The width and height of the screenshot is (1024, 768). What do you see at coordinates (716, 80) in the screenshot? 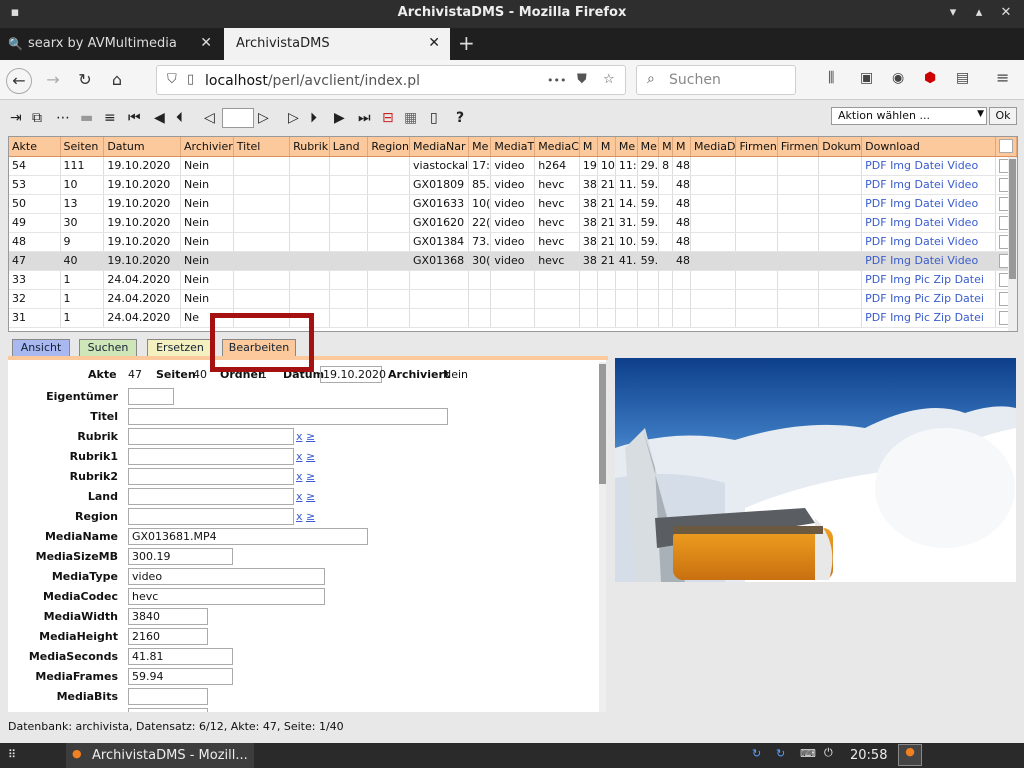
I see `search-input: ⌕ Suchen` at bounding box center [716, 80].